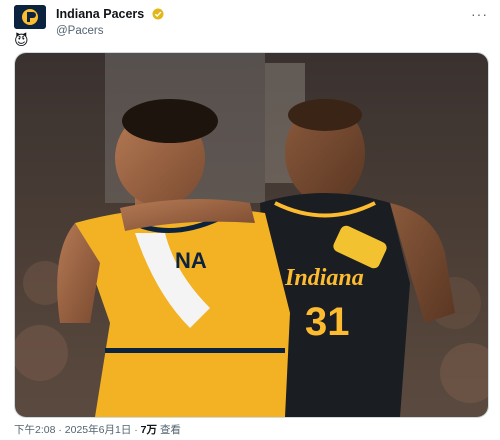  I want to click on tweet-date: 2025年6月1日, so click(98, 430).